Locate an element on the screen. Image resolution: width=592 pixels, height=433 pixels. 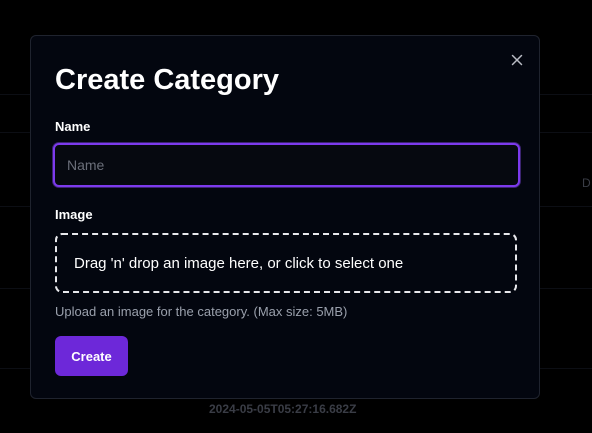
close-button is located at coordinates (517, 60).